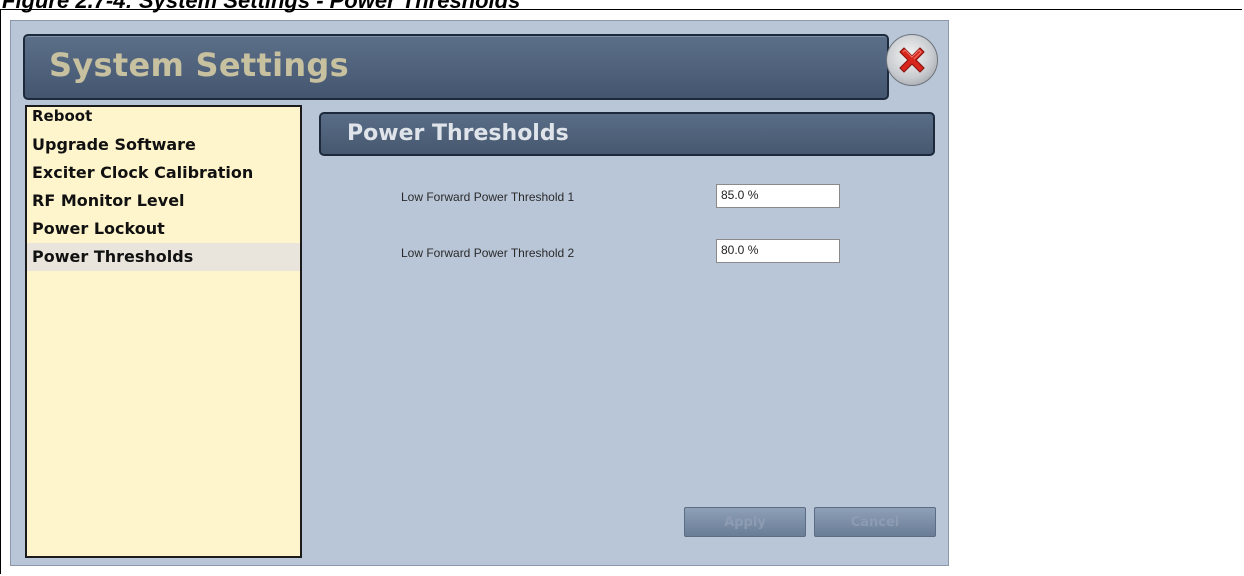  Describe the element at coordinates (163, 257) in the screenshot. I see `sidebar-item-power-thresholds: Power Thresholds` at that location.